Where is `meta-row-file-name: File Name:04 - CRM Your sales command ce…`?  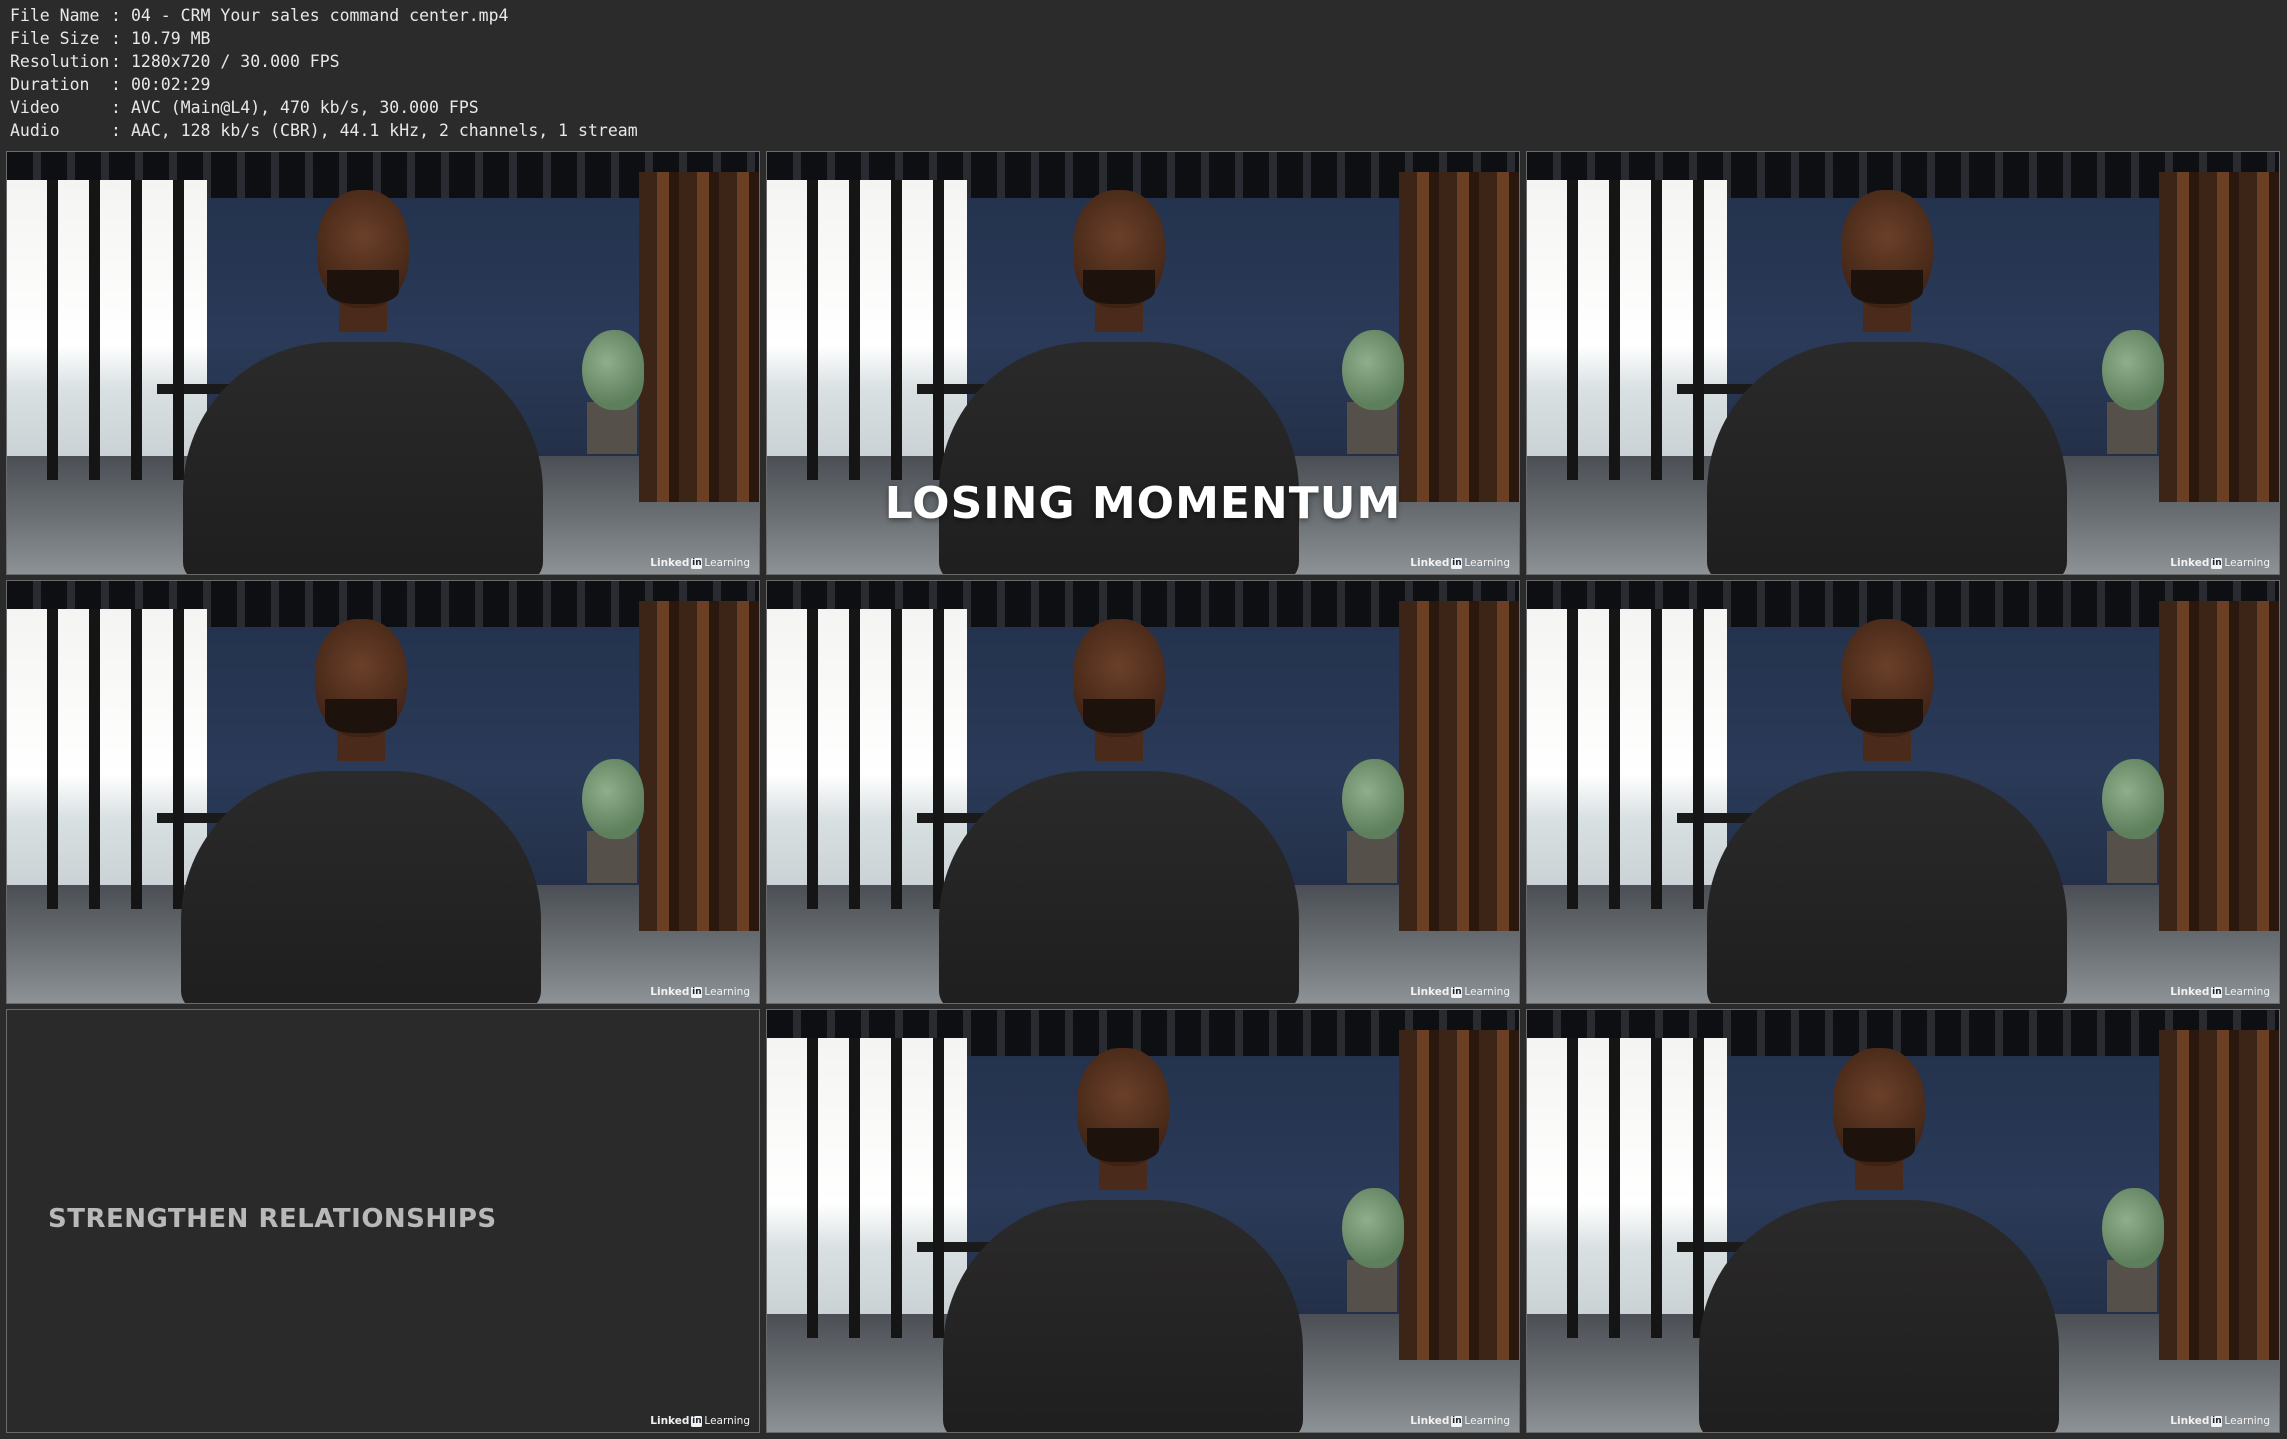
meta-row-file-name: File Name:04 - CRM Your sales command ce… is located at coordinates (324, 15).